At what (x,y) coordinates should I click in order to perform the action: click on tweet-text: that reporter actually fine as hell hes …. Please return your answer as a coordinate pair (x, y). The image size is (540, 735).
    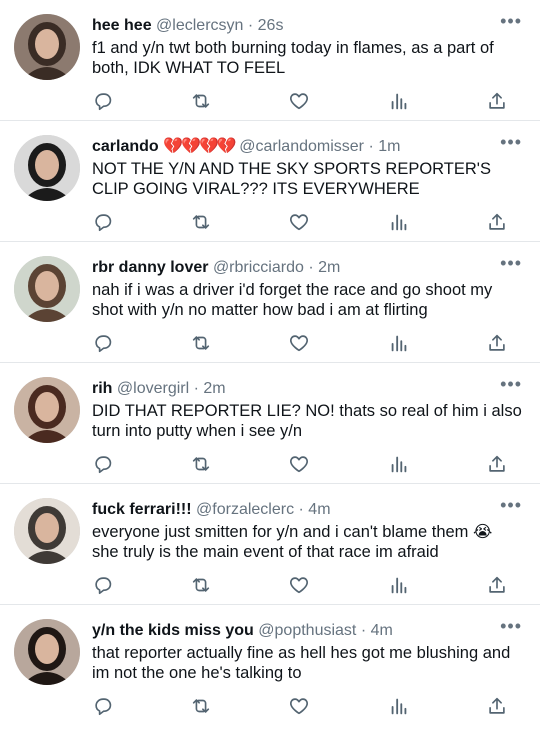
    Looking at the image, I should click on (301, 663).